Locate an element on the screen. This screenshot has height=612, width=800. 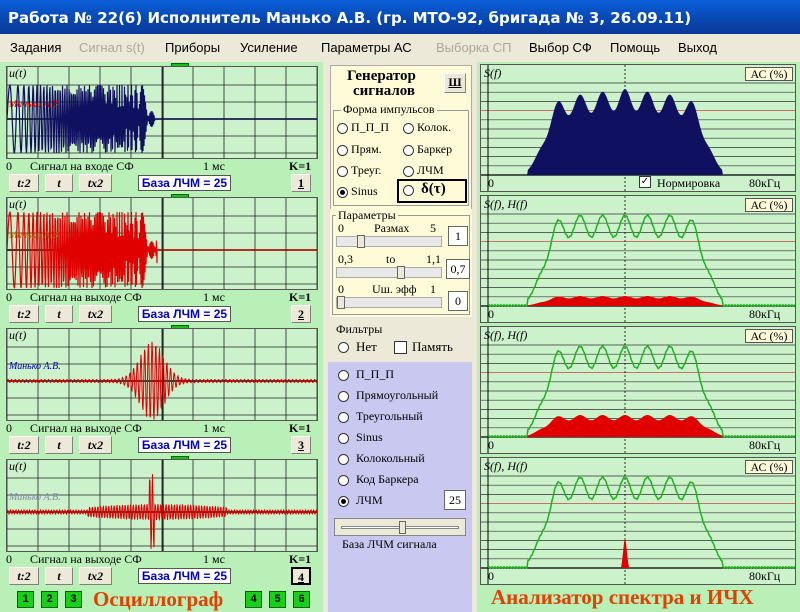
duration-label: to is located at coordinates (391, 259).